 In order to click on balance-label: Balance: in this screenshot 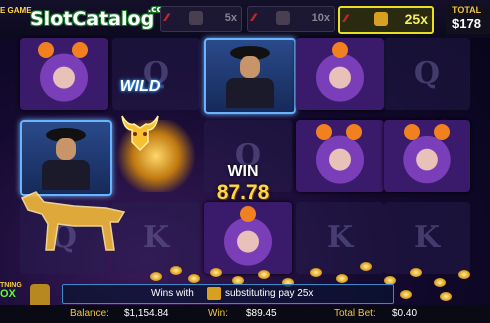, I will do `click(89, 313)`.